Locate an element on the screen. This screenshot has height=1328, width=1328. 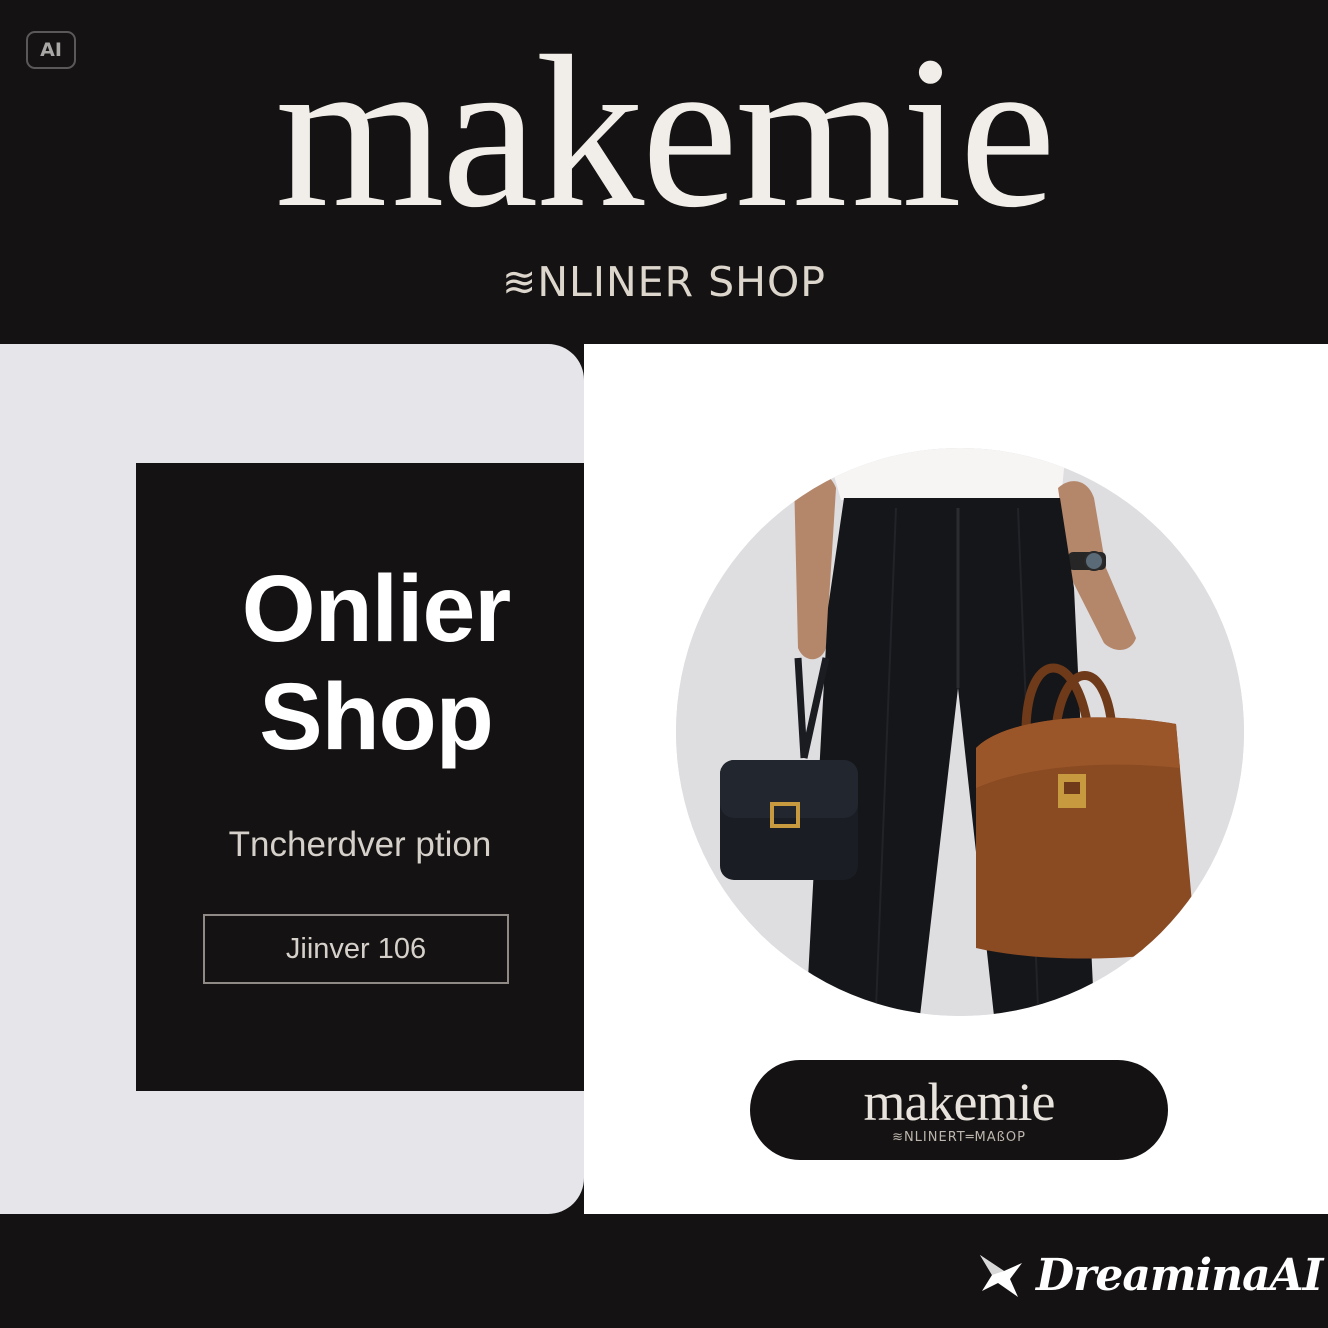
logo-pill: makemie ≋NLINERT═MAßOP is located at coordinates (959, 1110).